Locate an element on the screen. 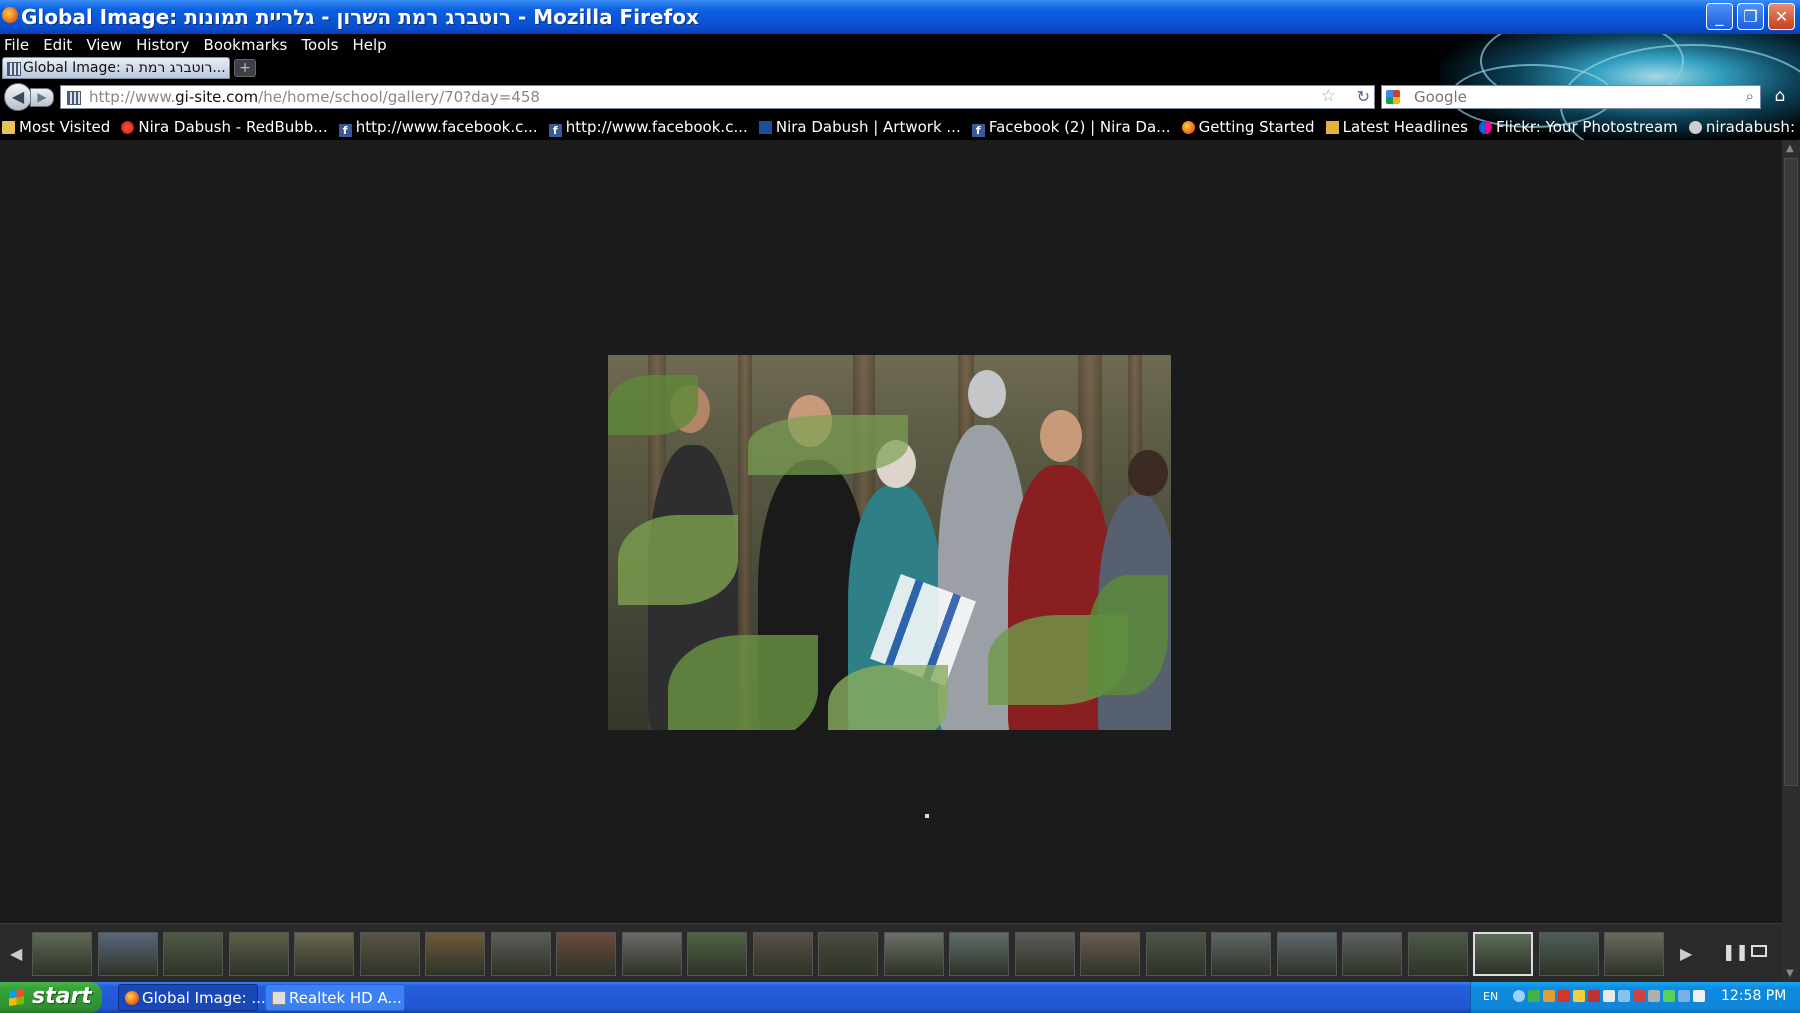  bookmark-most-visited: Most Visited is located at coordinates (57, 125).